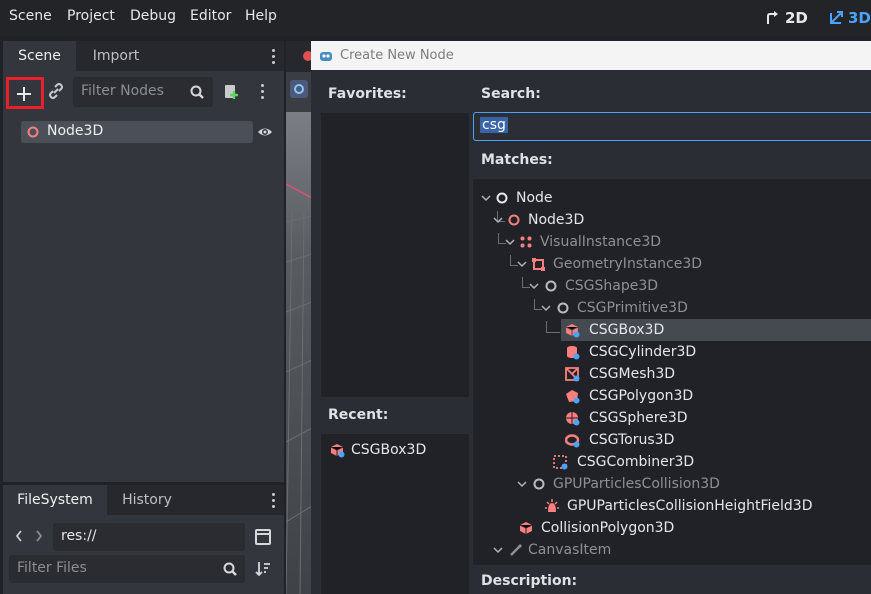 The image size is (871, 594). What do you see at coordinates (389, 450) in the screenshot?
I see `recent-item-label: CSGBox3D` at bounding box center [389, 450].